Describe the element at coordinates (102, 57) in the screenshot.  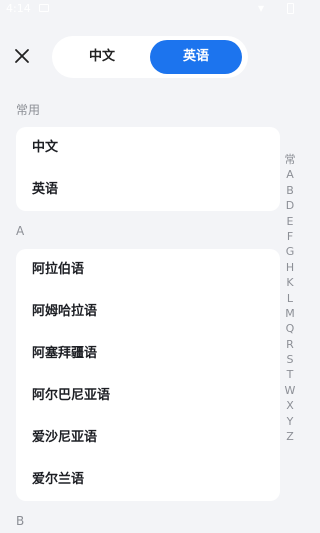
I see `toggle-chinese: 中文` at that location.